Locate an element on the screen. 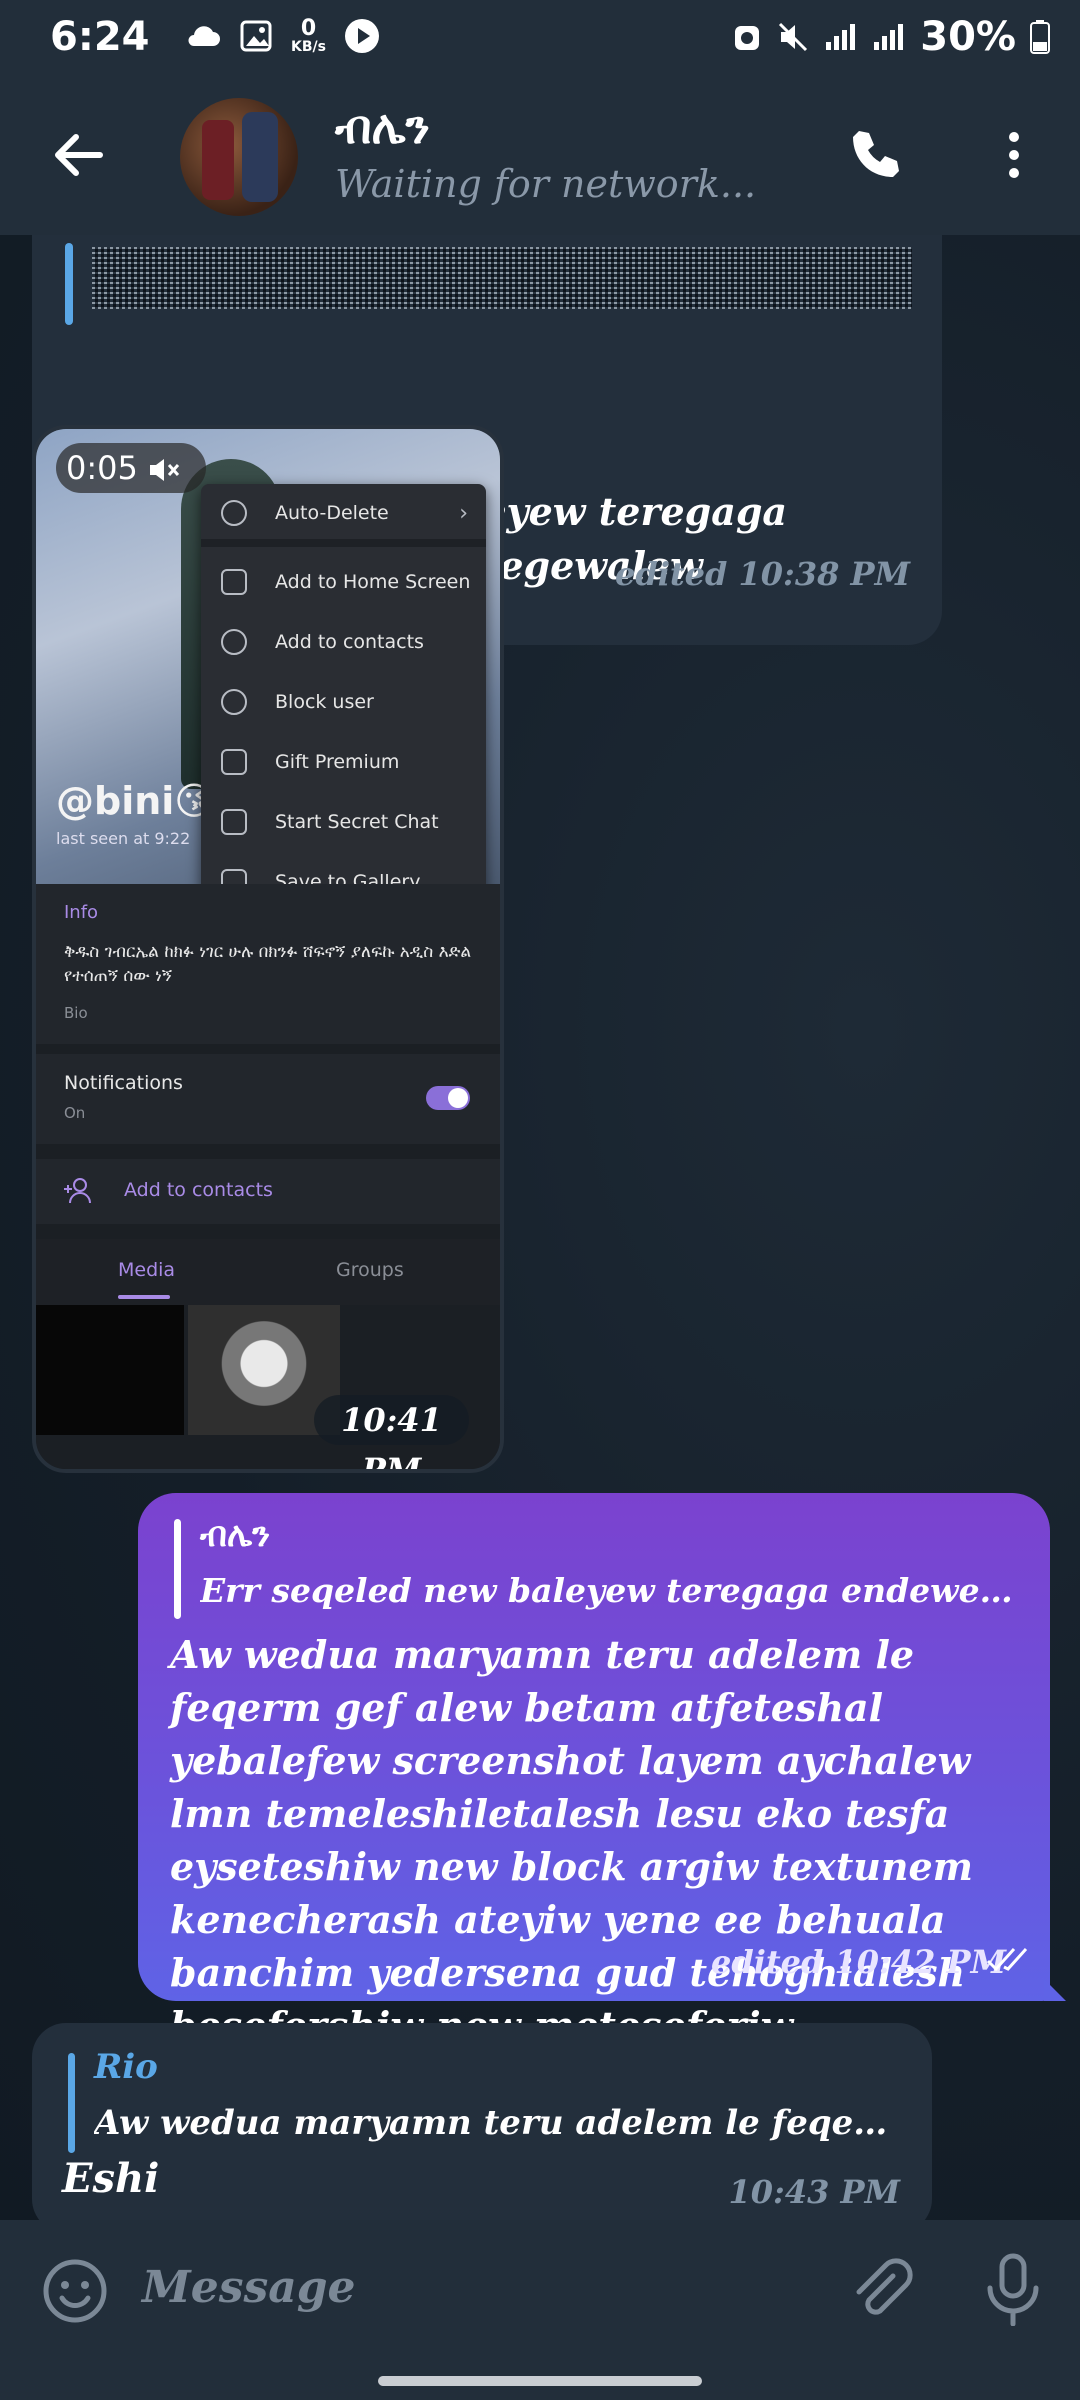  double-check-icon is located at coordinates (1007, 1959).